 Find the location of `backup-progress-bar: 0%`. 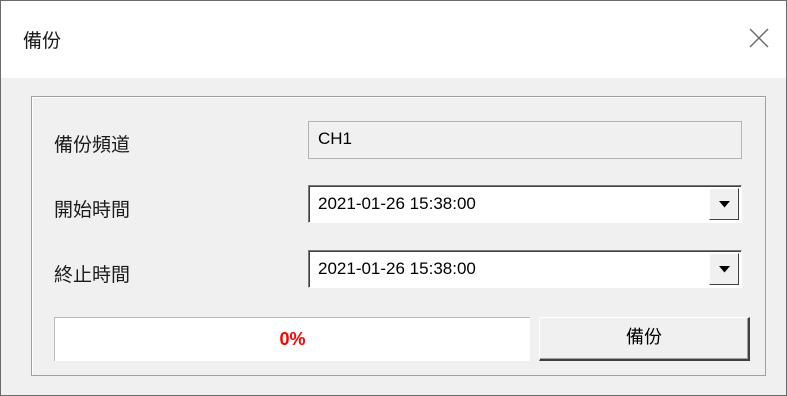

backup-progress-bar: 0% is located at coordinates (292, 339).